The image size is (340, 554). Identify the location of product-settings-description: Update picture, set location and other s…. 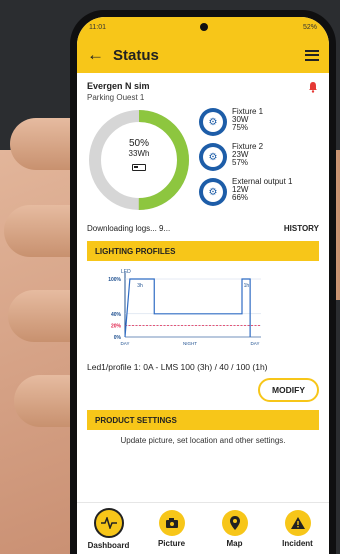
(203, 440).